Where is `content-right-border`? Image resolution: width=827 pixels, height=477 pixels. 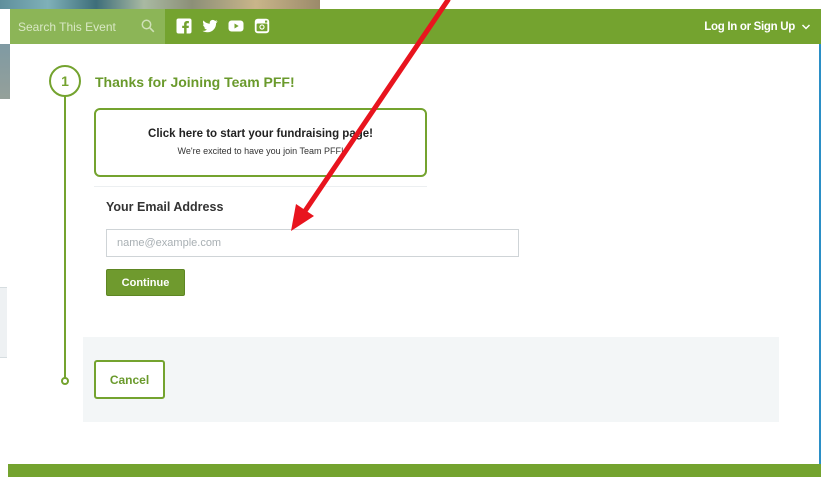
content-right-border is located at coordinates (820, 254).